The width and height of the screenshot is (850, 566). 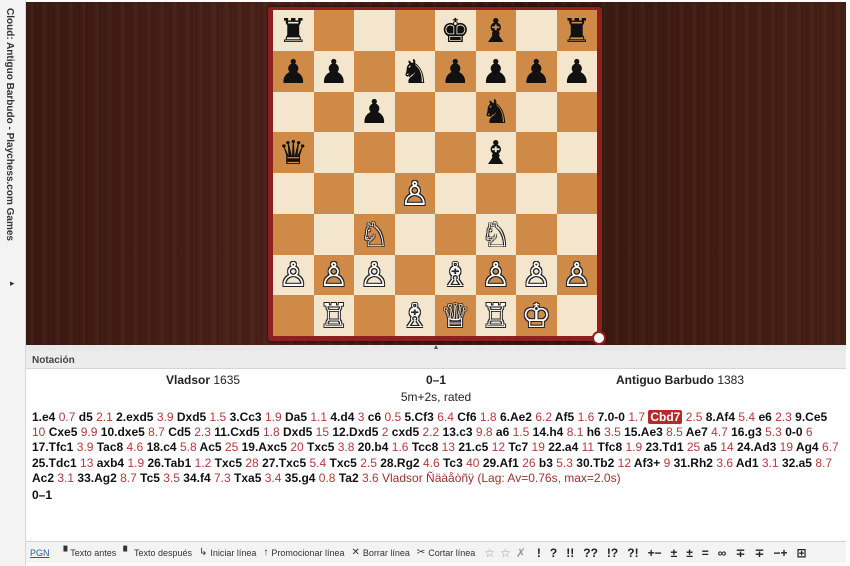 What do you see at coordinates (501, 463) in the screenshot?
I see `move: 29.Af1` at bounding box center [501, 463].